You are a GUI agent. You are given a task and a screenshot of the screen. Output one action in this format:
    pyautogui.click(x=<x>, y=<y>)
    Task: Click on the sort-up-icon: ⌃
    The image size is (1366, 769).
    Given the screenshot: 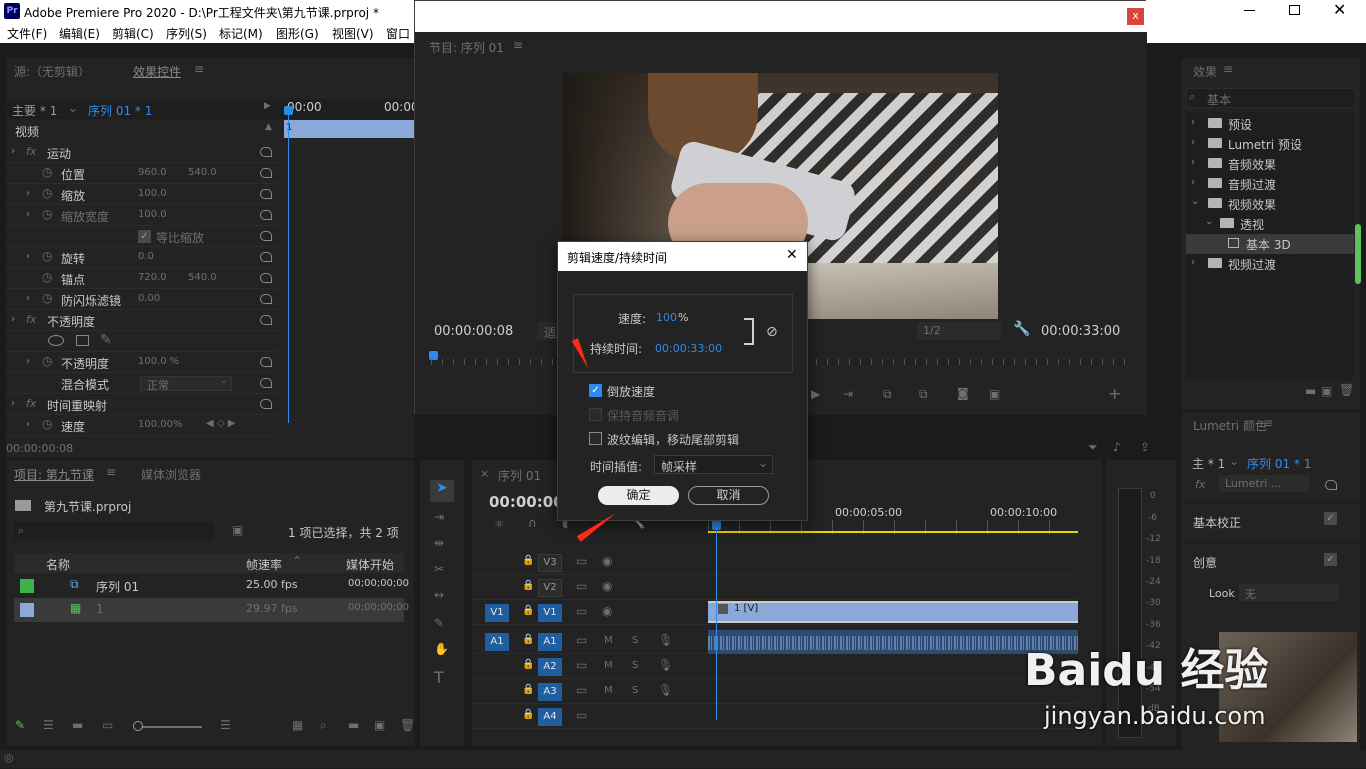 What is the action you would take?
    pyautogui.click(x=297, y=561)
    